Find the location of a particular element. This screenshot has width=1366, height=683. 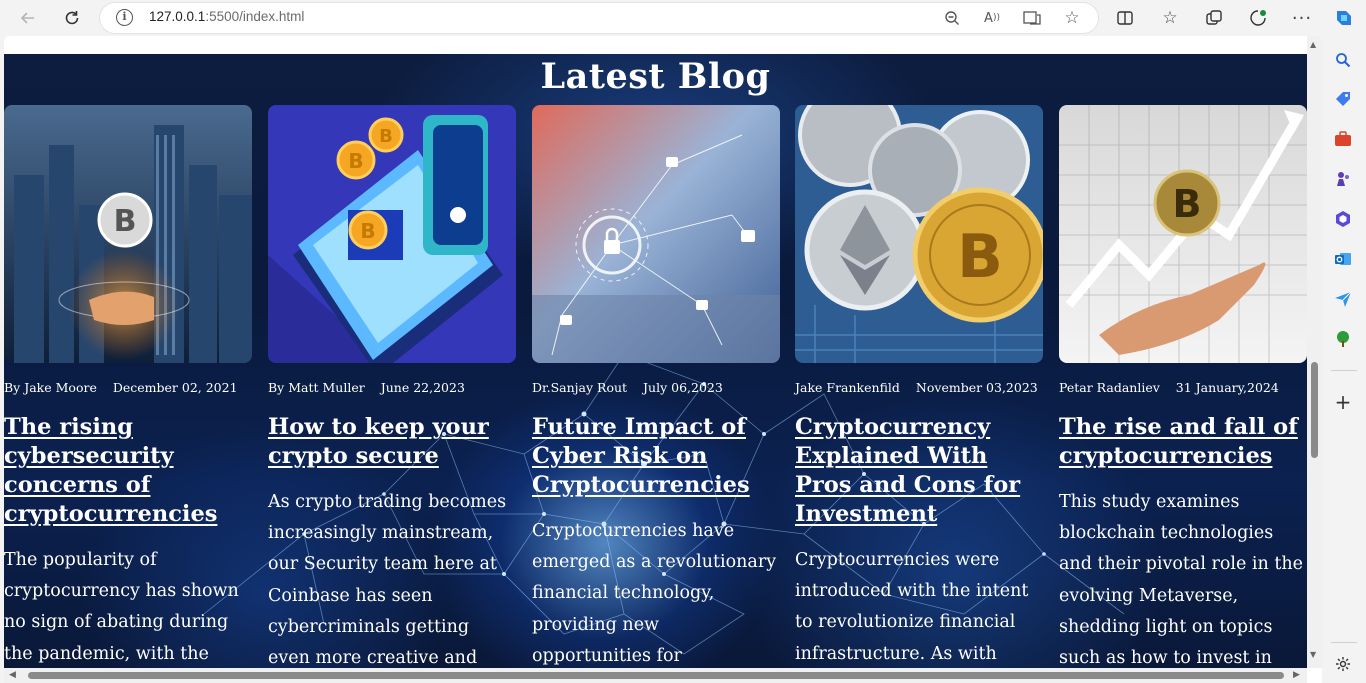

back-arrow-icon is located at coordinates (28, 18).